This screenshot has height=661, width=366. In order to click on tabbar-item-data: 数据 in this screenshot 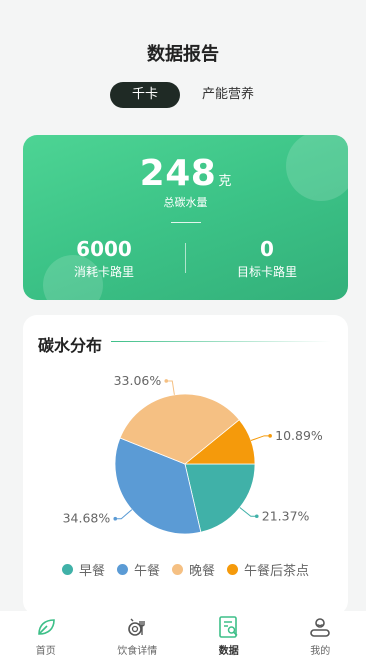, I will do `click(229, 636)`.